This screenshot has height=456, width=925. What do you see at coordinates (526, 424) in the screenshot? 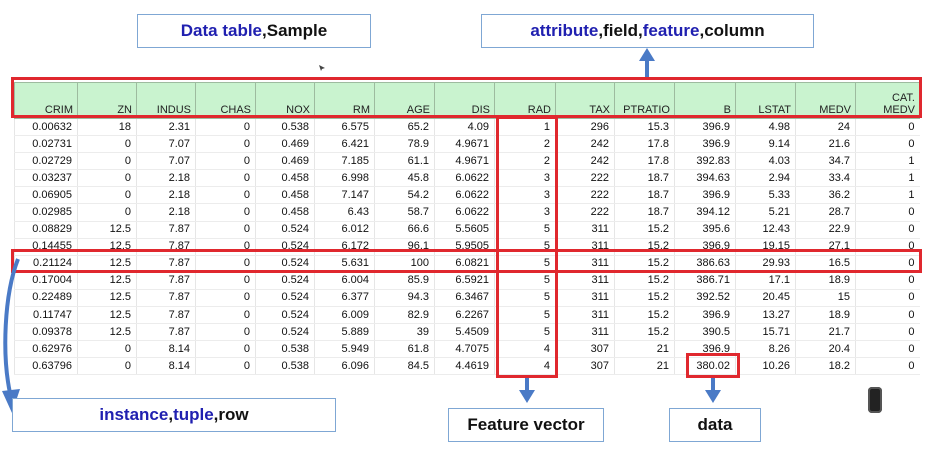
I see `feature-vector-label: Feature vector` at bounding box center [526, 424].